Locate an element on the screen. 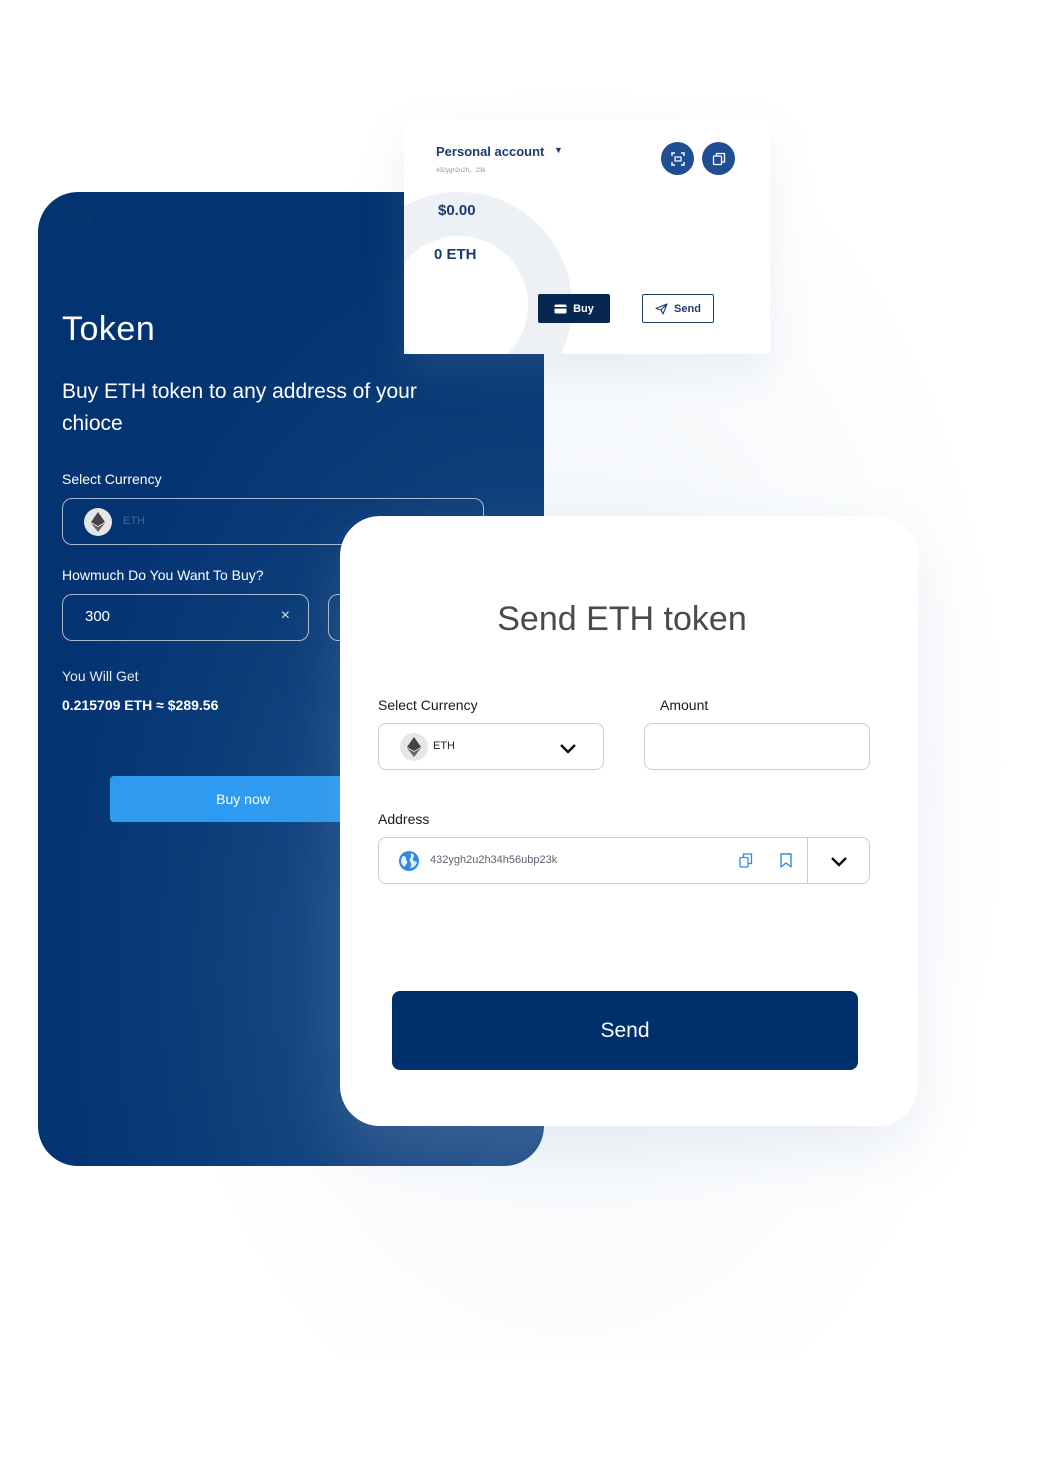 The image size is (1044, 1466). account-send-button: Send is located at coordinates (678, 308).